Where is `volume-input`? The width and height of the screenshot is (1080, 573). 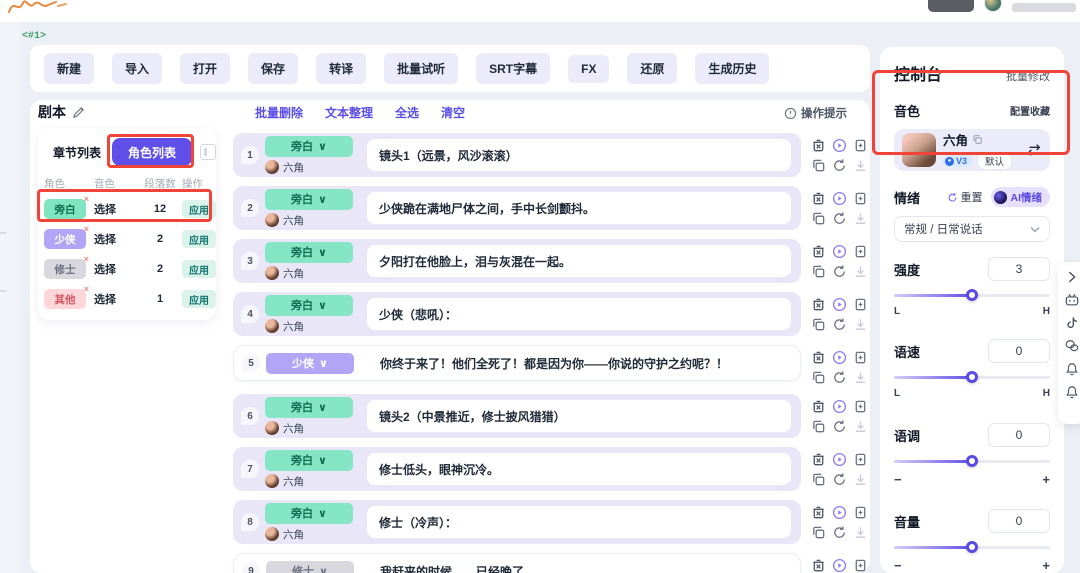
volume-input is located at coordinates (1019, 521).